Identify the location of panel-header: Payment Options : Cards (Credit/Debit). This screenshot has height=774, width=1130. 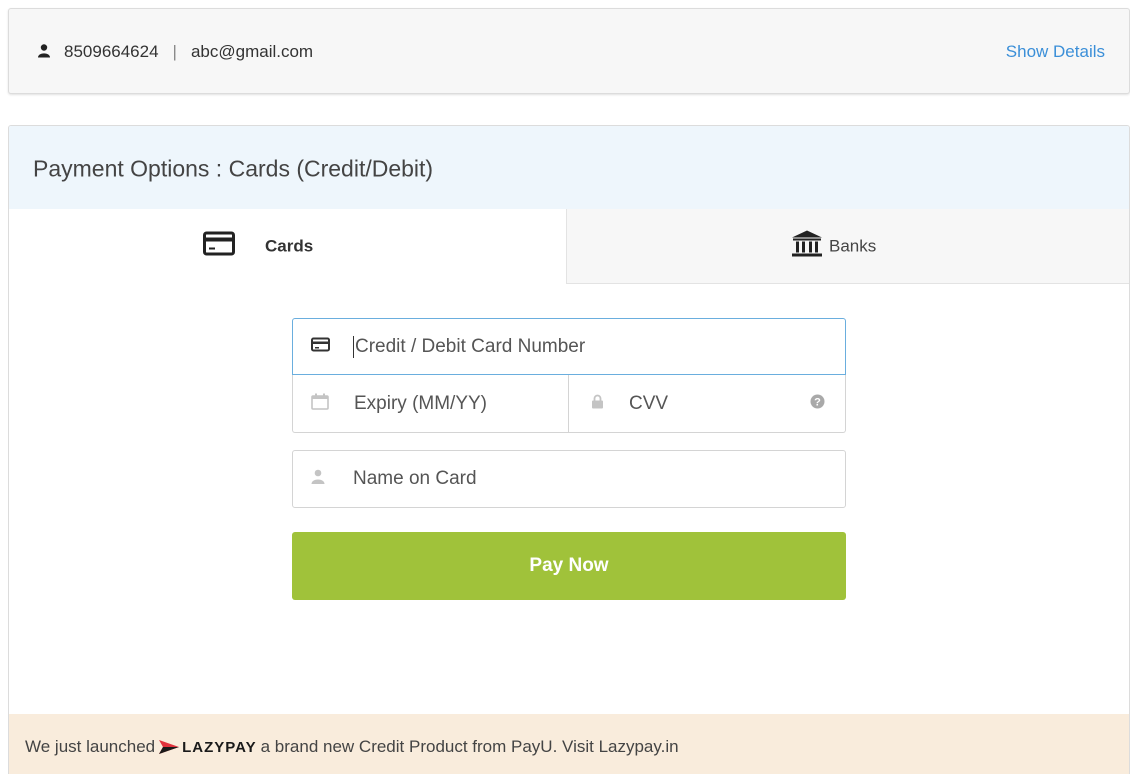
(569, 167).